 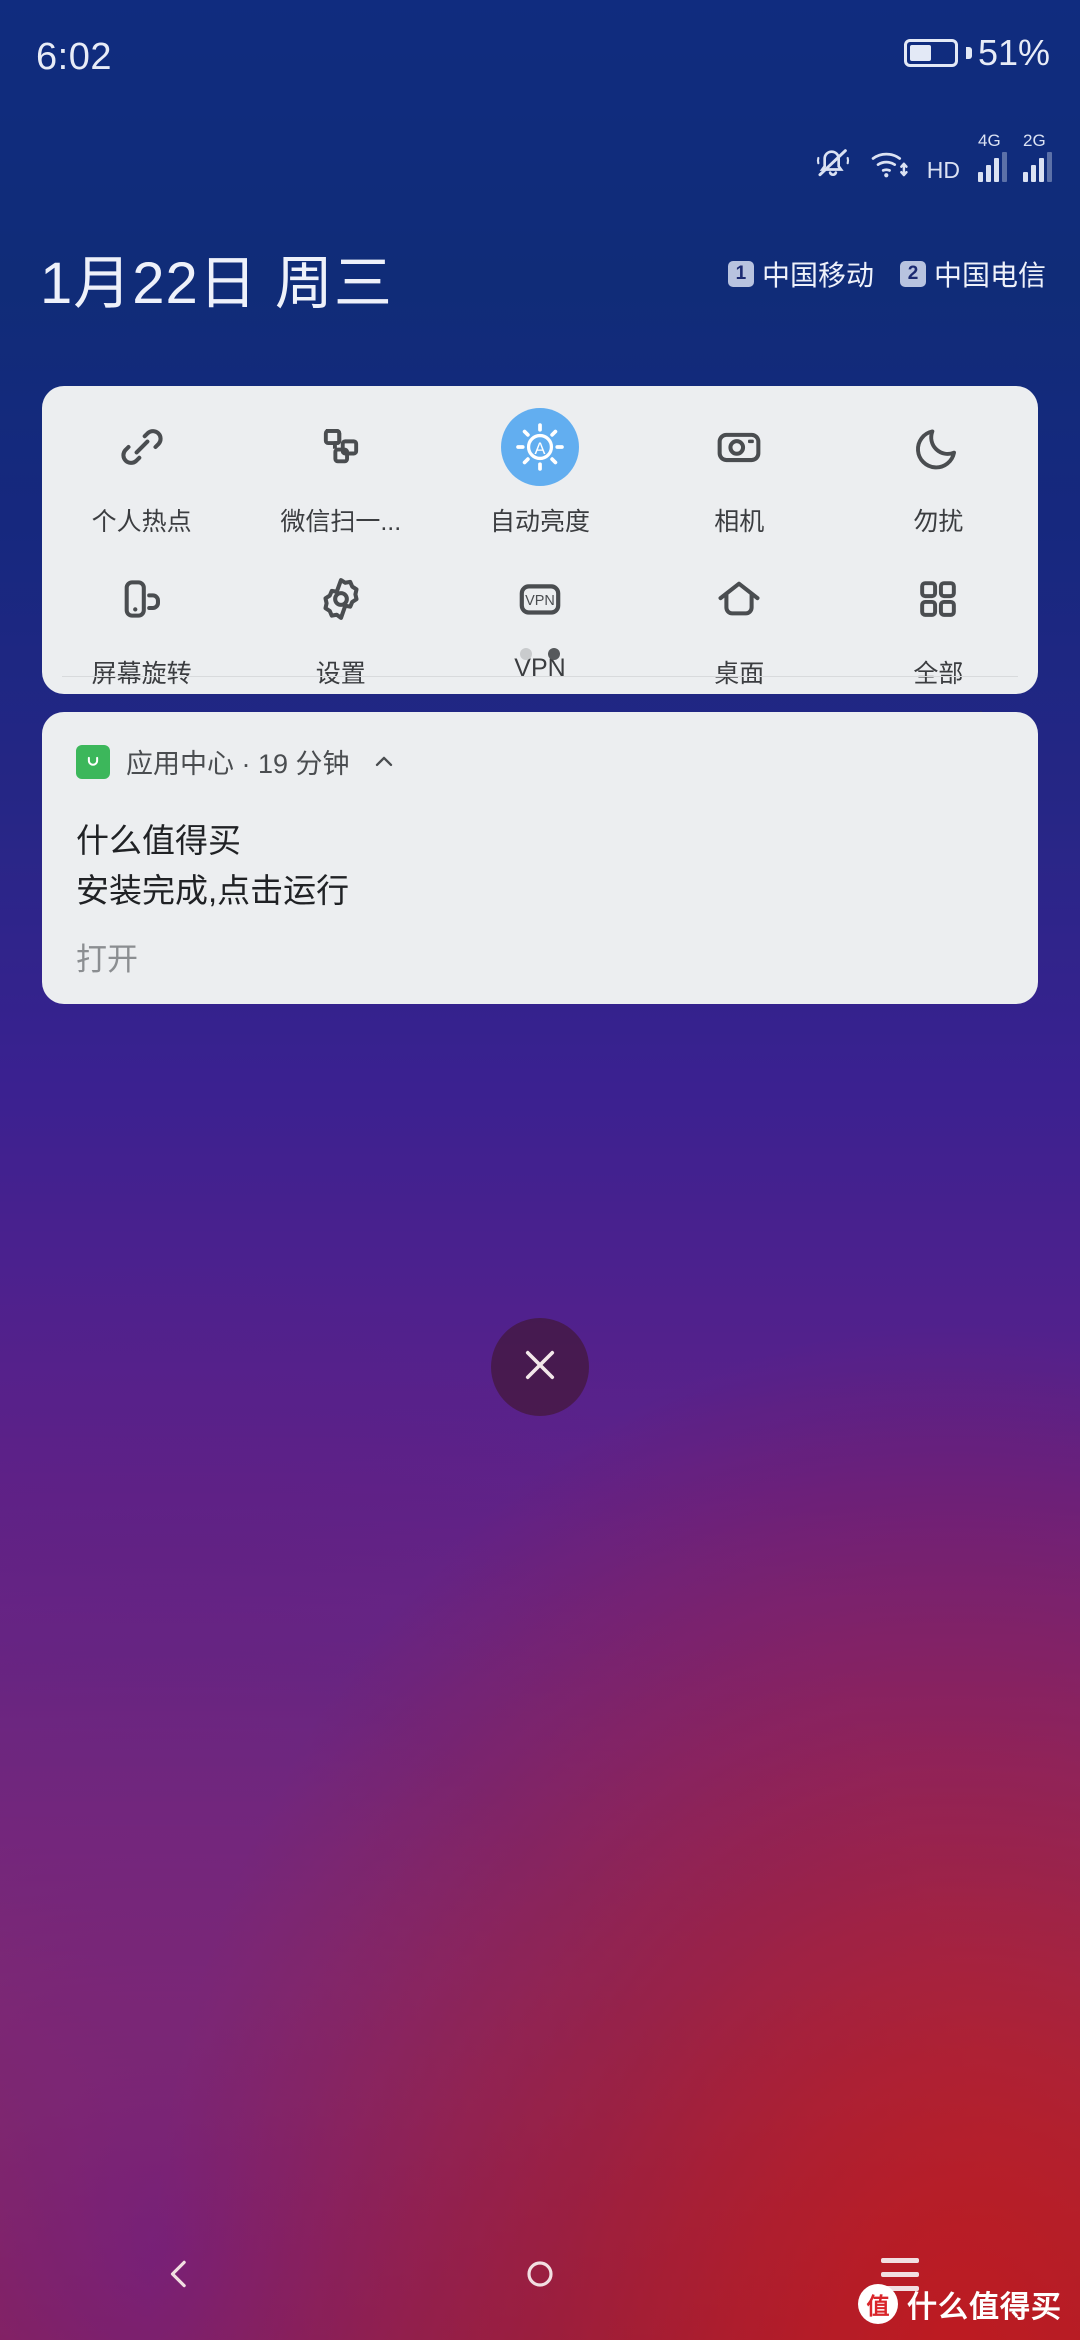 I want to click on qs-tile-settings: 设置, so click(x=340, y=614).